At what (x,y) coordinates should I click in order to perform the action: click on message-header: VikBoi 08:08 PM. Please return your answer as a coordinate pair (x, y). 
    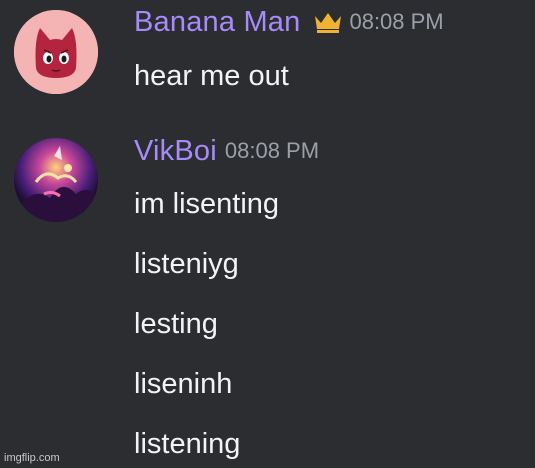
    Looking at the image, I should click on (226, 151).